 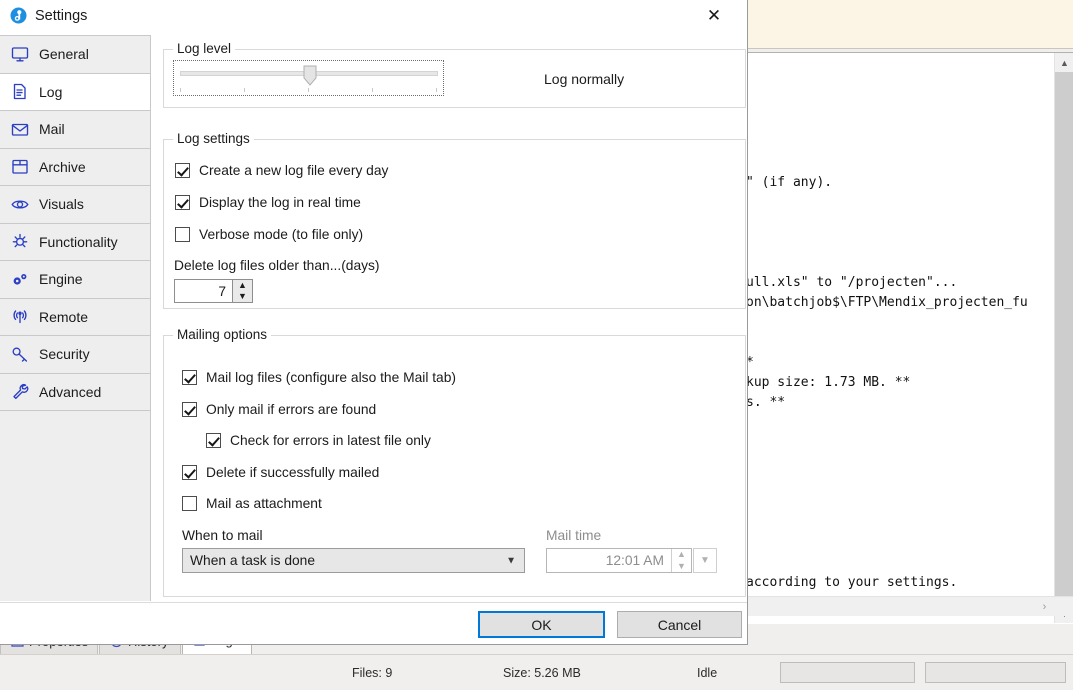 I want to click on log-vertical-scrollbar: ▲ ▼, so click(x=1063, y=338).